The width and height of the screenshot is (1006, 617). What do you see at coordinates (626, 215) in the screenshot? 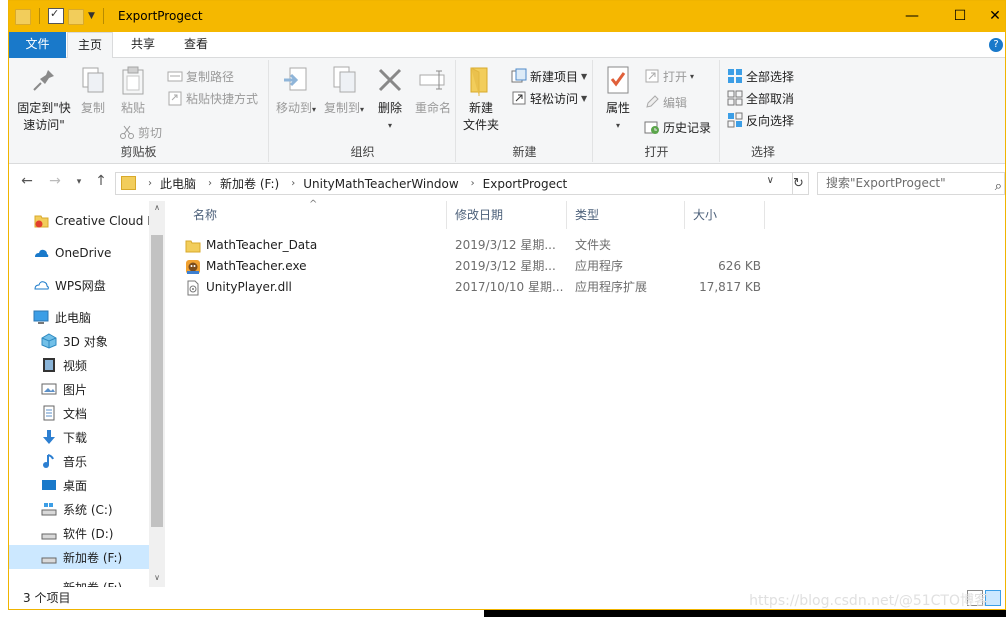
I see `column-header-type: 类型` at bounding box center [626, 215].